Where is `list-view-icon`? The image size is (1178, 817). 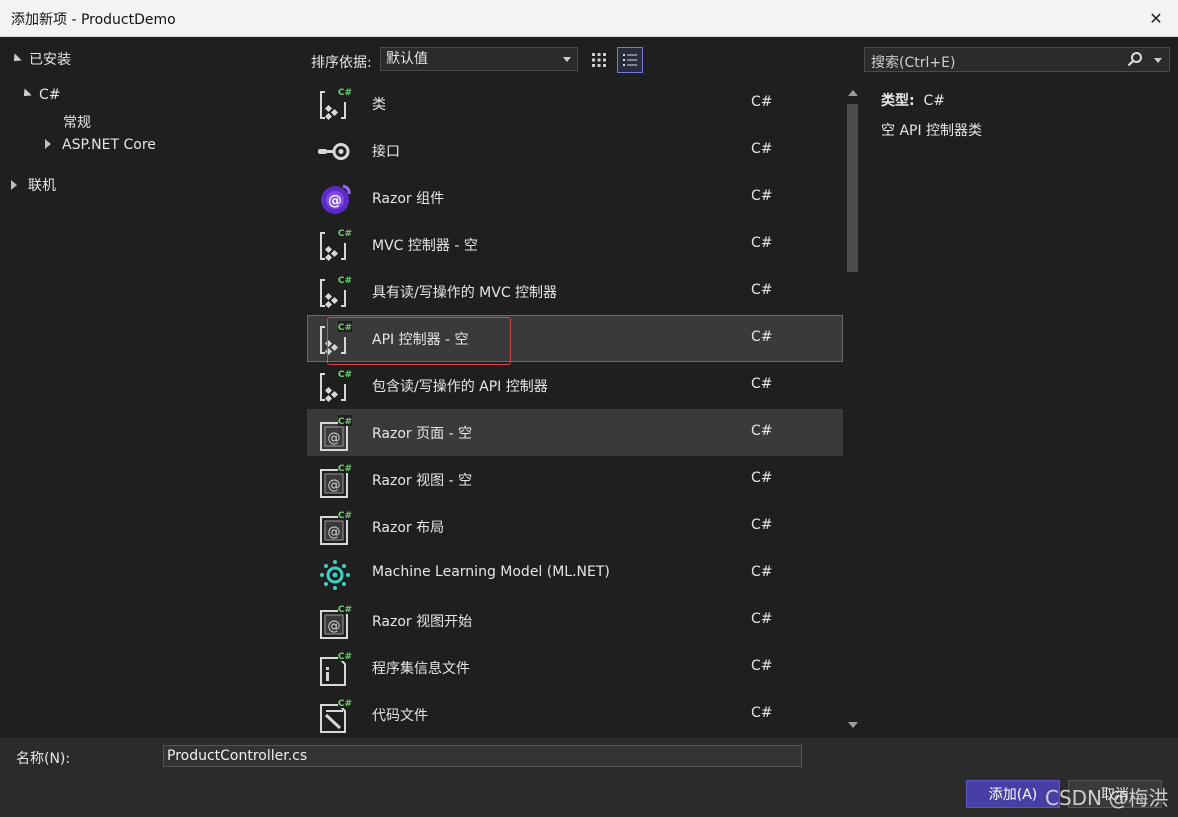 list-view-icon is located at coordinates (630, 60).